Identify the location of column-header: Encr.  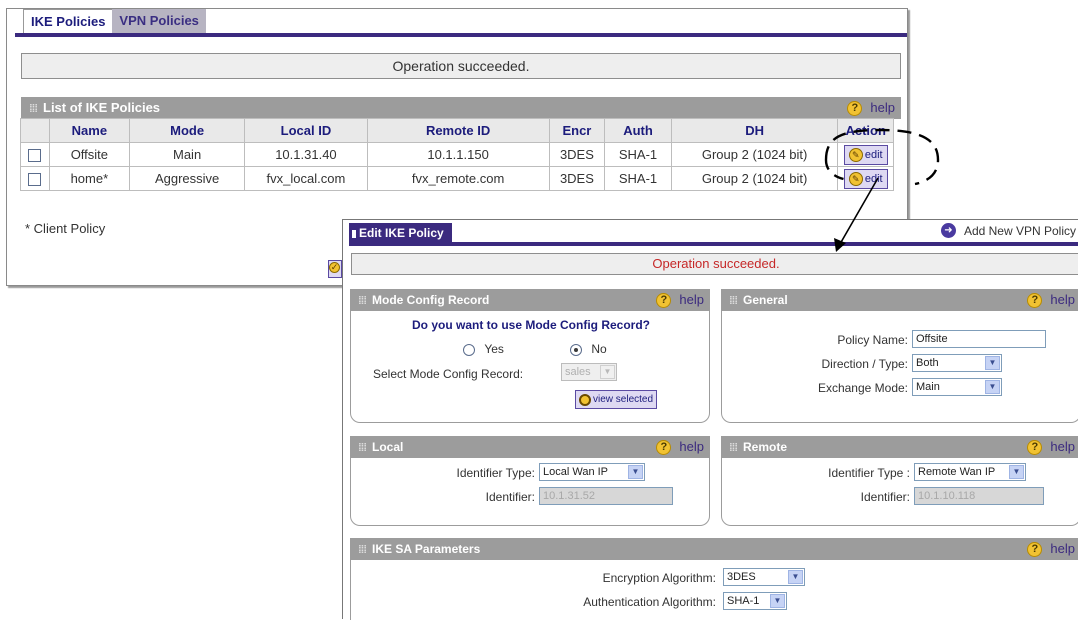
(577, 130).